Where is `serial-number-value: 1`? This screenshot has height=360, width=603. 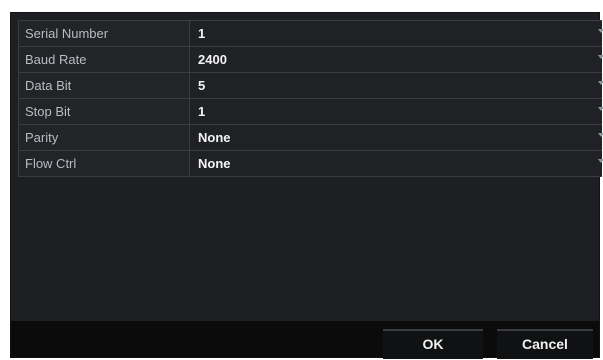
serial-number-value: 1 is located at coordinates (202, 33).